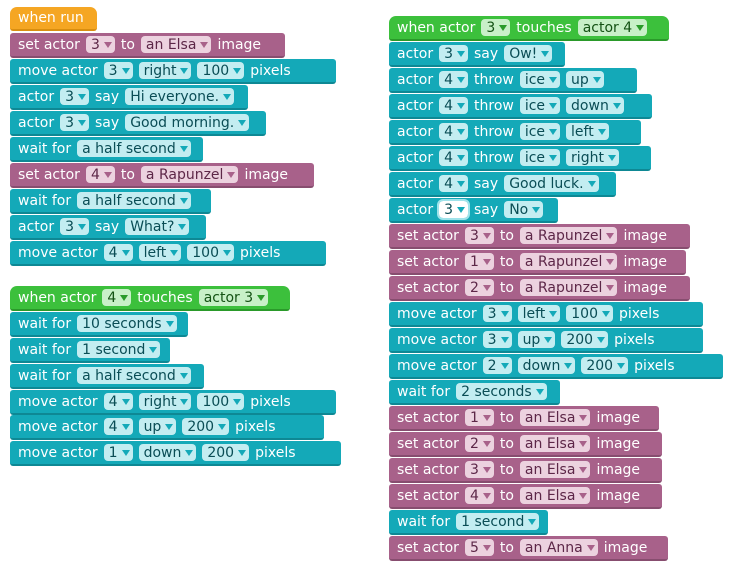  I want to click on actor-say-block: actor 3 say Ow!, so click(477, 54).